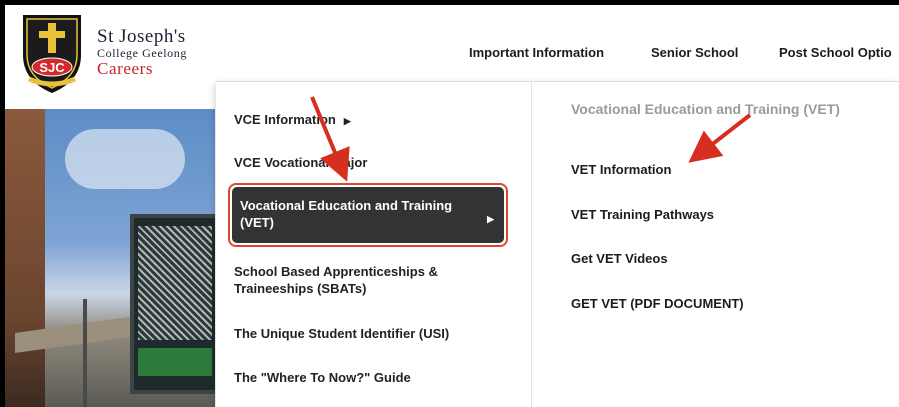  I want to click on svg-text: SJC, so click(52, 67).